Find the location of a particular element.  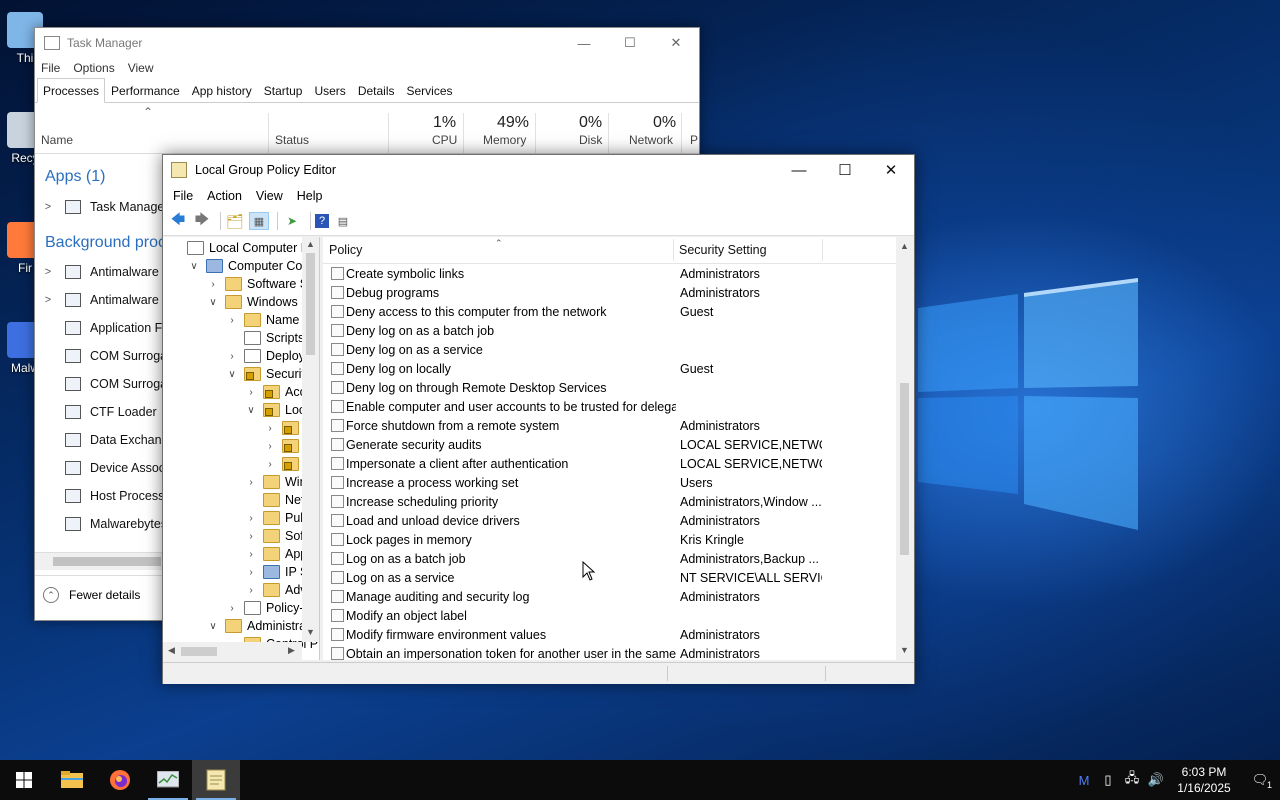

process-row: > Antimalware C is located at coordinates (106, 272).